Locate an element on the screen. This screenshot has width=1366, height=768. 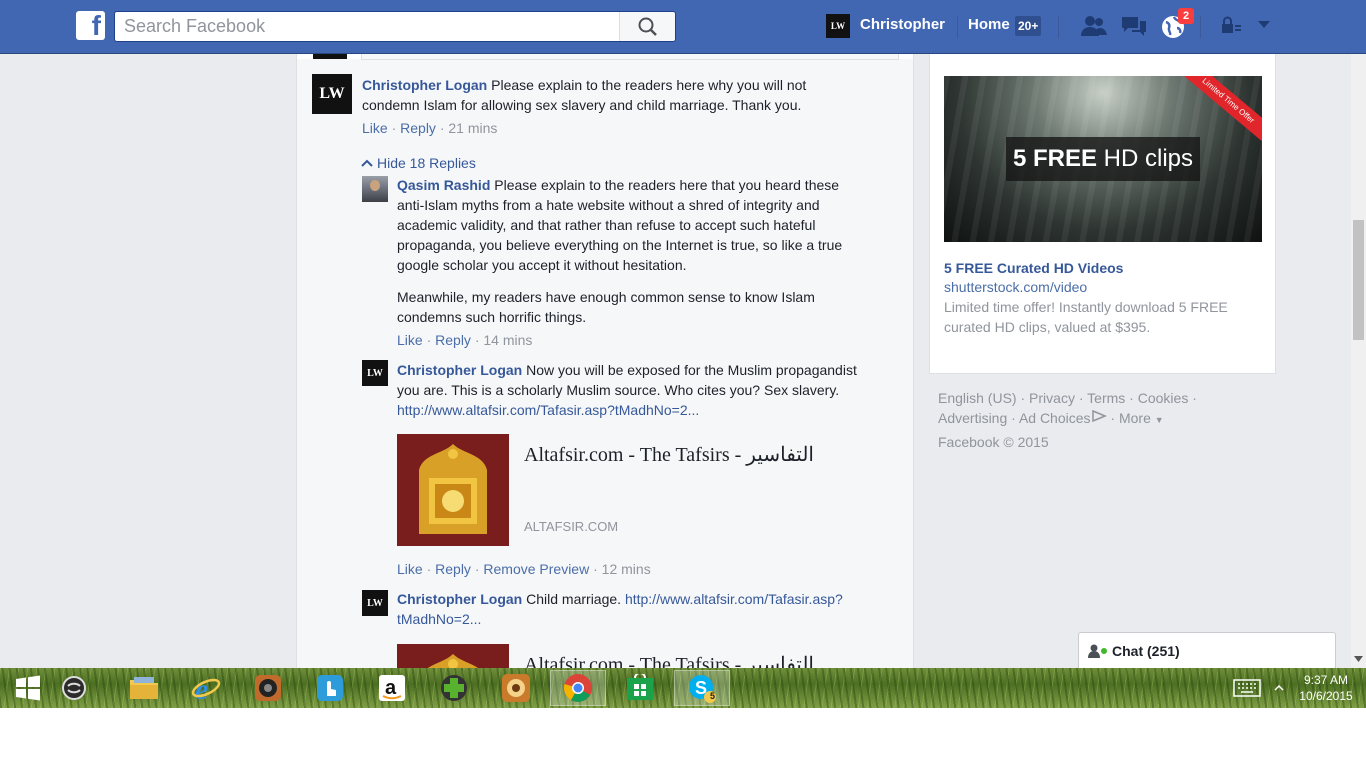
scroll-down-arrow-icon is located at coordinates (1358, 659).